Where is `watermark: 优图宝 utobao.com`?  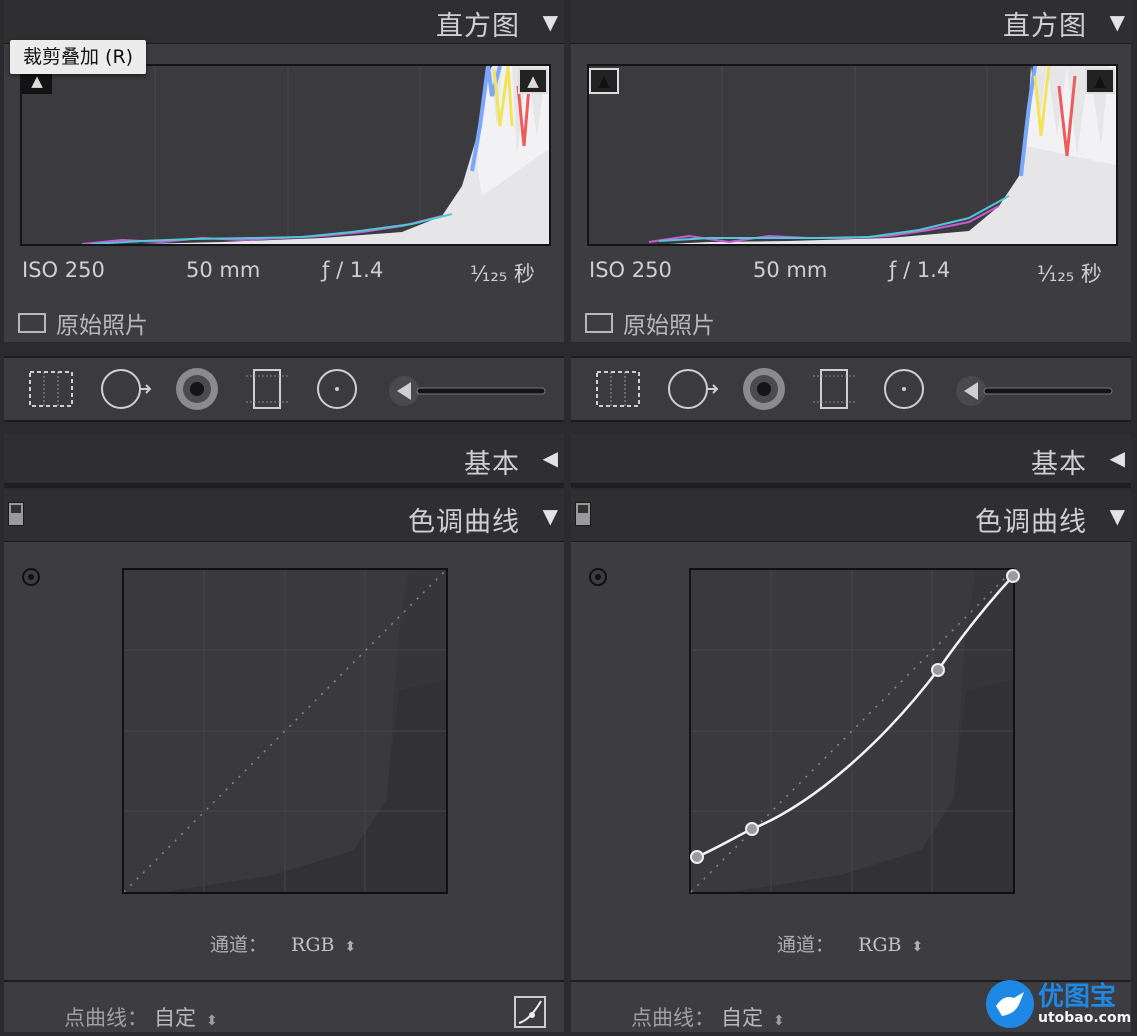
watermark: 优图宝 utobao.com is located at coordinates (1058, 1004).